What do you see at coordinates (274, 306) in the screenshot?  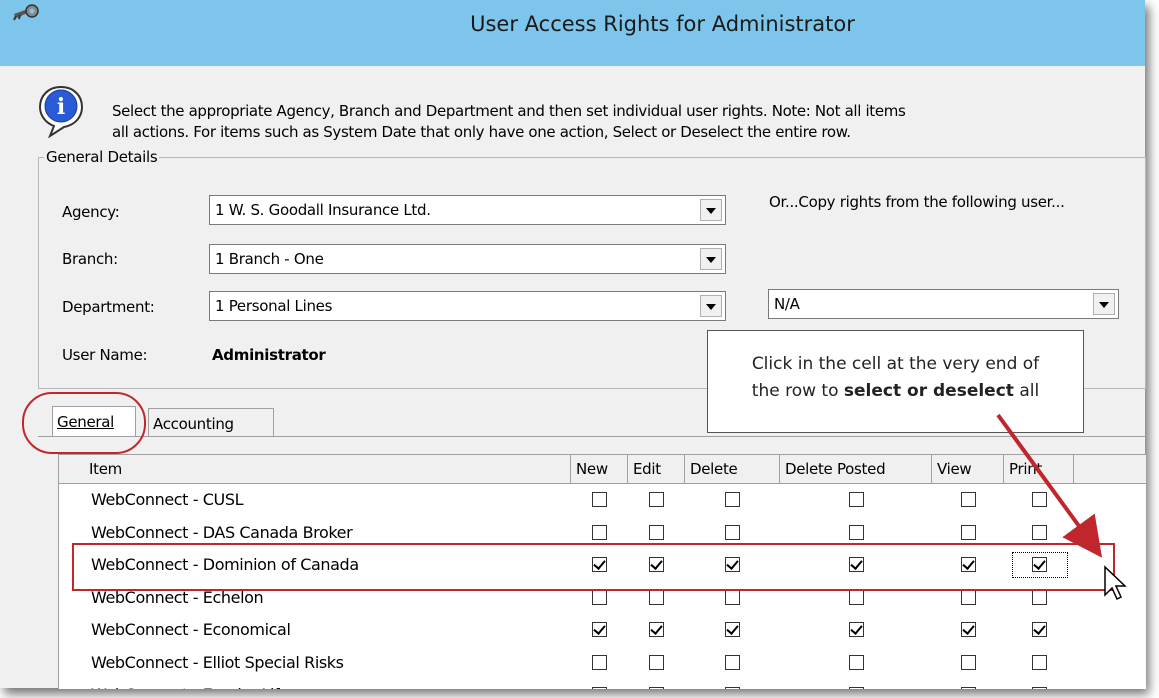 I see `department-value: 1 Personal Lines` at bounding box center [274, 306].